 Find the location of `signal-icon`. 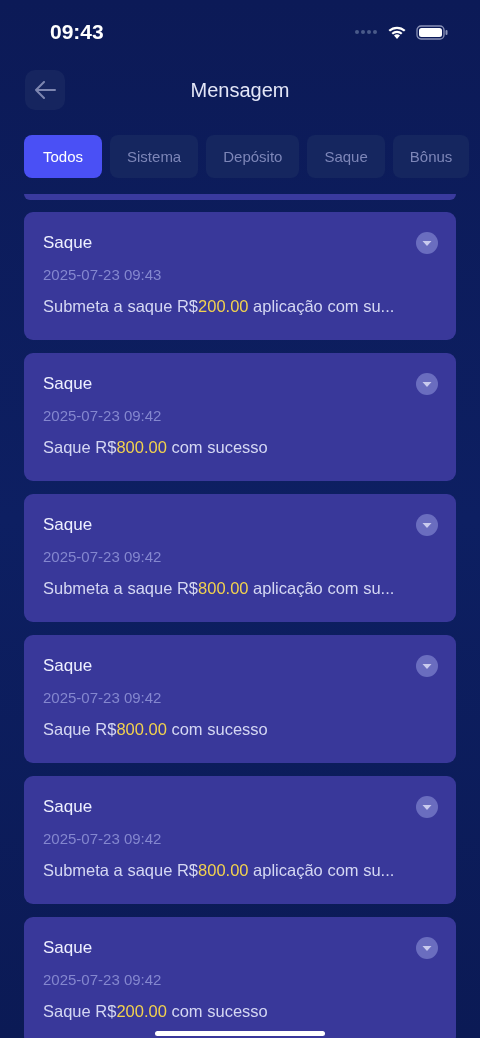

signal-icon is located at coordinates (366, 32).